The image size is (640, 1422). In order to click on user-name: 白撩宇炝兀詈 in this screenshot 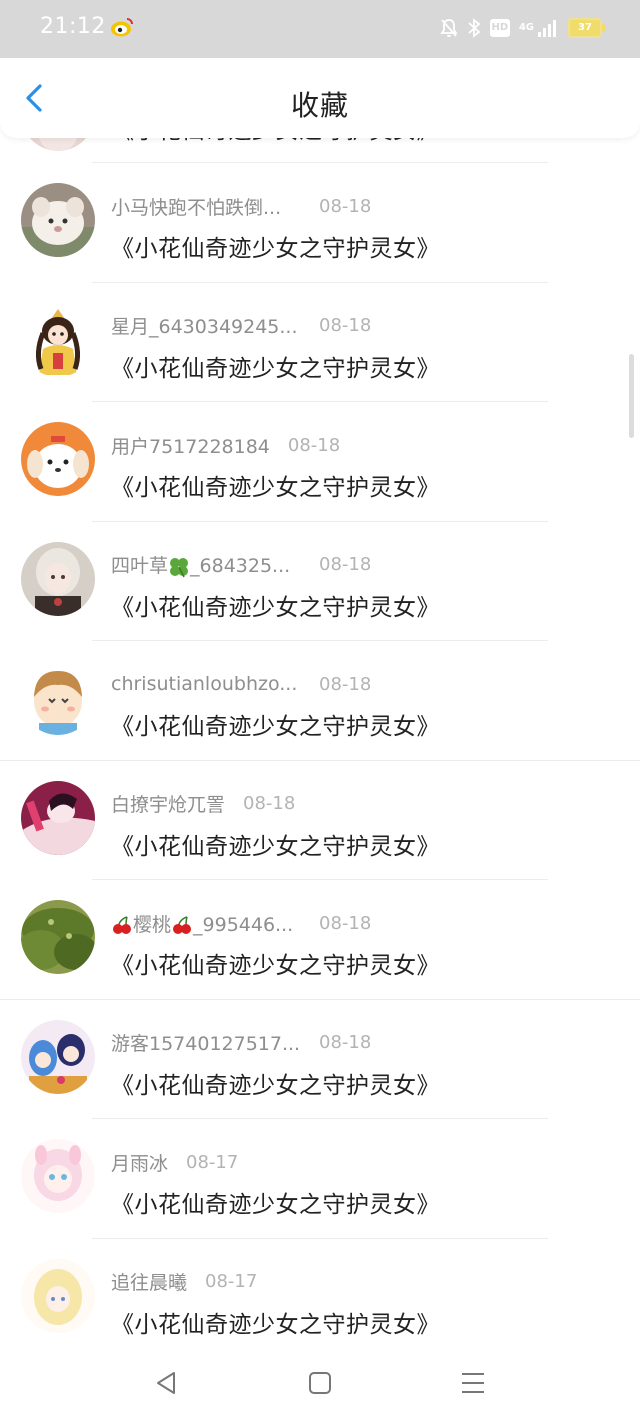, I will do `click(168, 803)`.